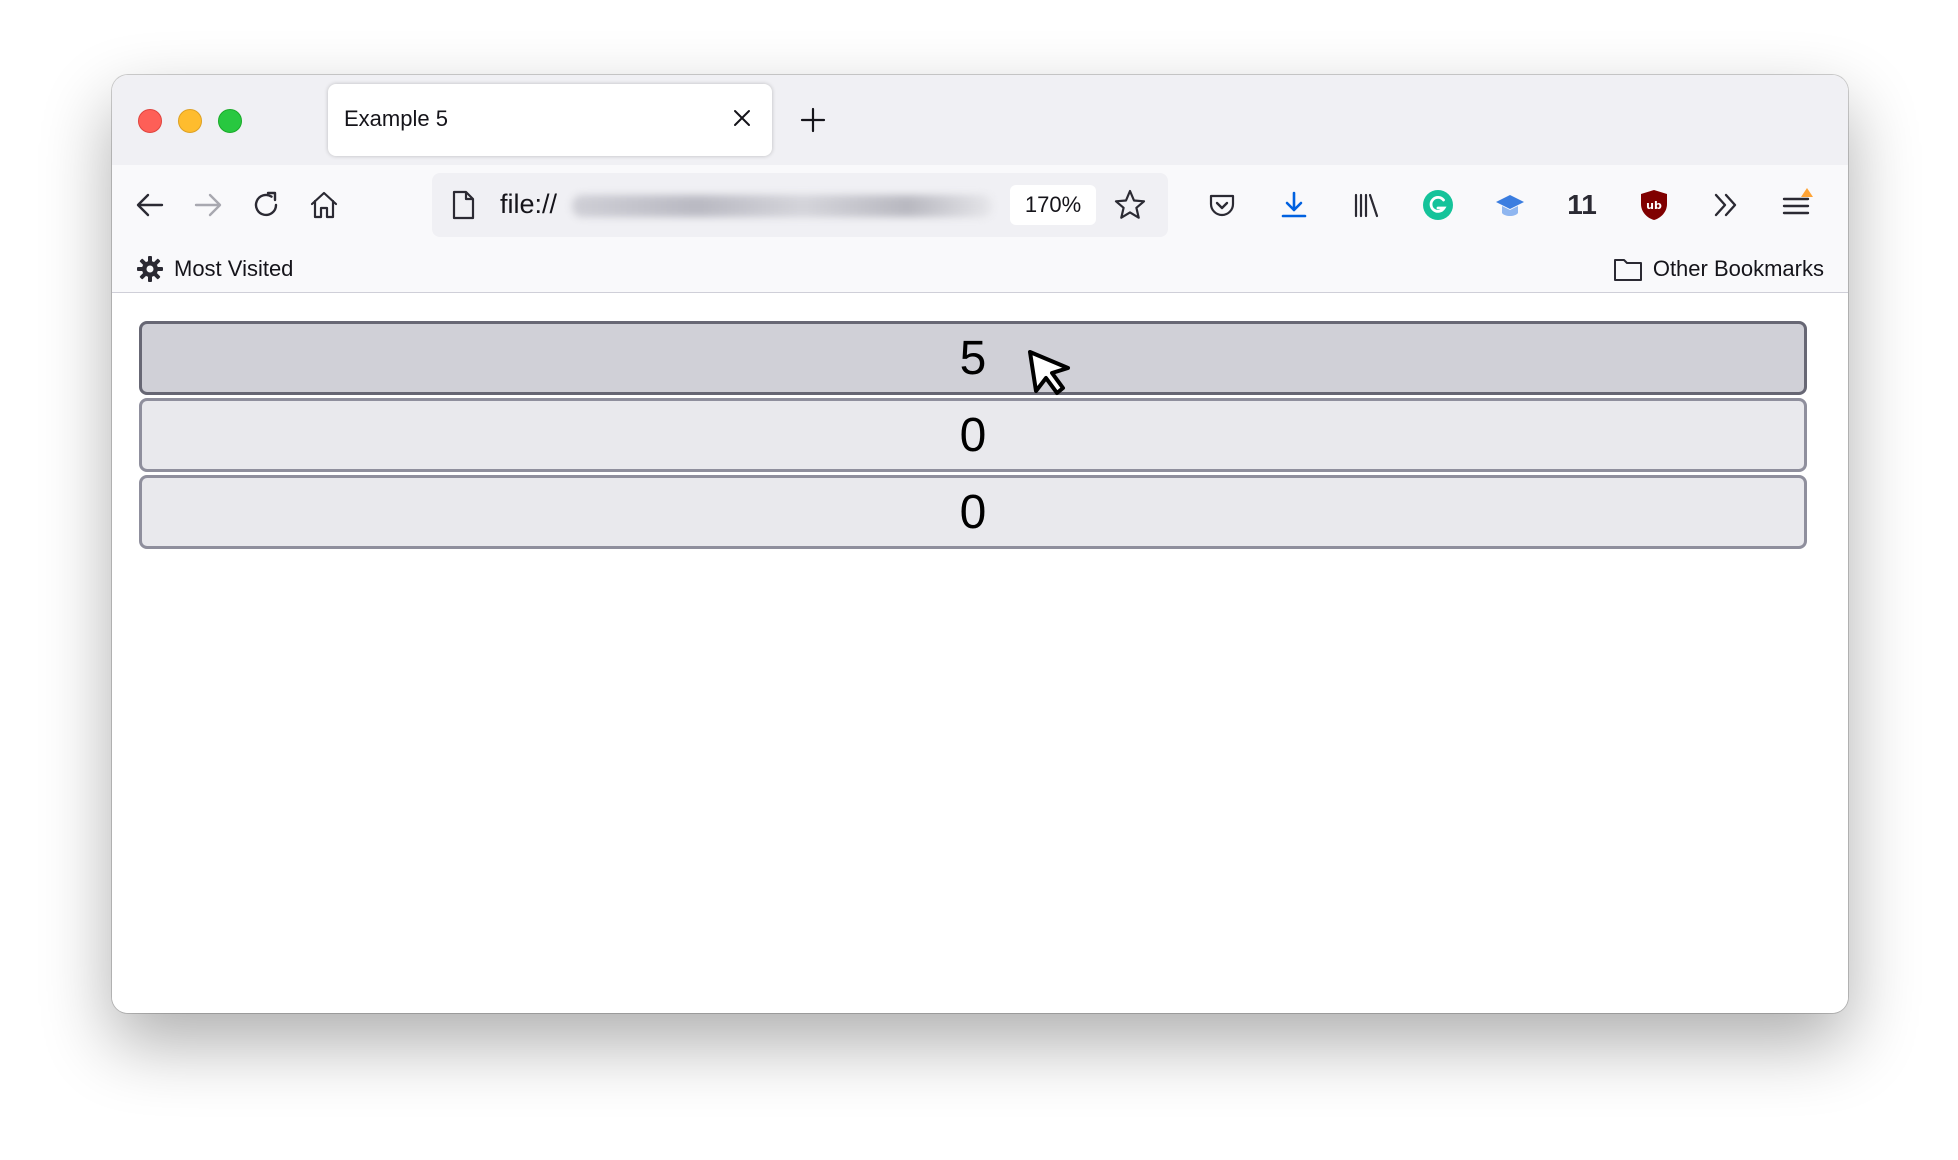 The image size is (1958, 1160). I want to click on home-icon, so click(324, 205).